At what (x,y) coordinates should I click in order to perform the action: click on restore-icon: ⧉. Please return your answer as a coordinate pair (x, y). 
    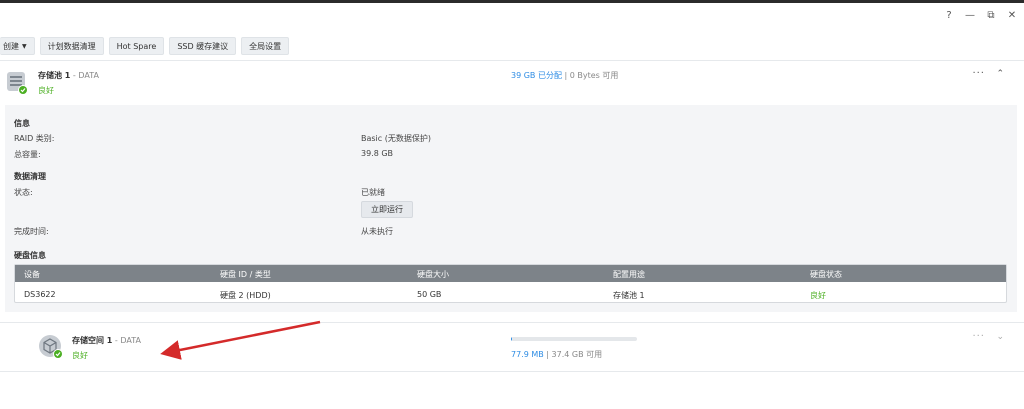
    Looking at the image, I should click on (991, 15).